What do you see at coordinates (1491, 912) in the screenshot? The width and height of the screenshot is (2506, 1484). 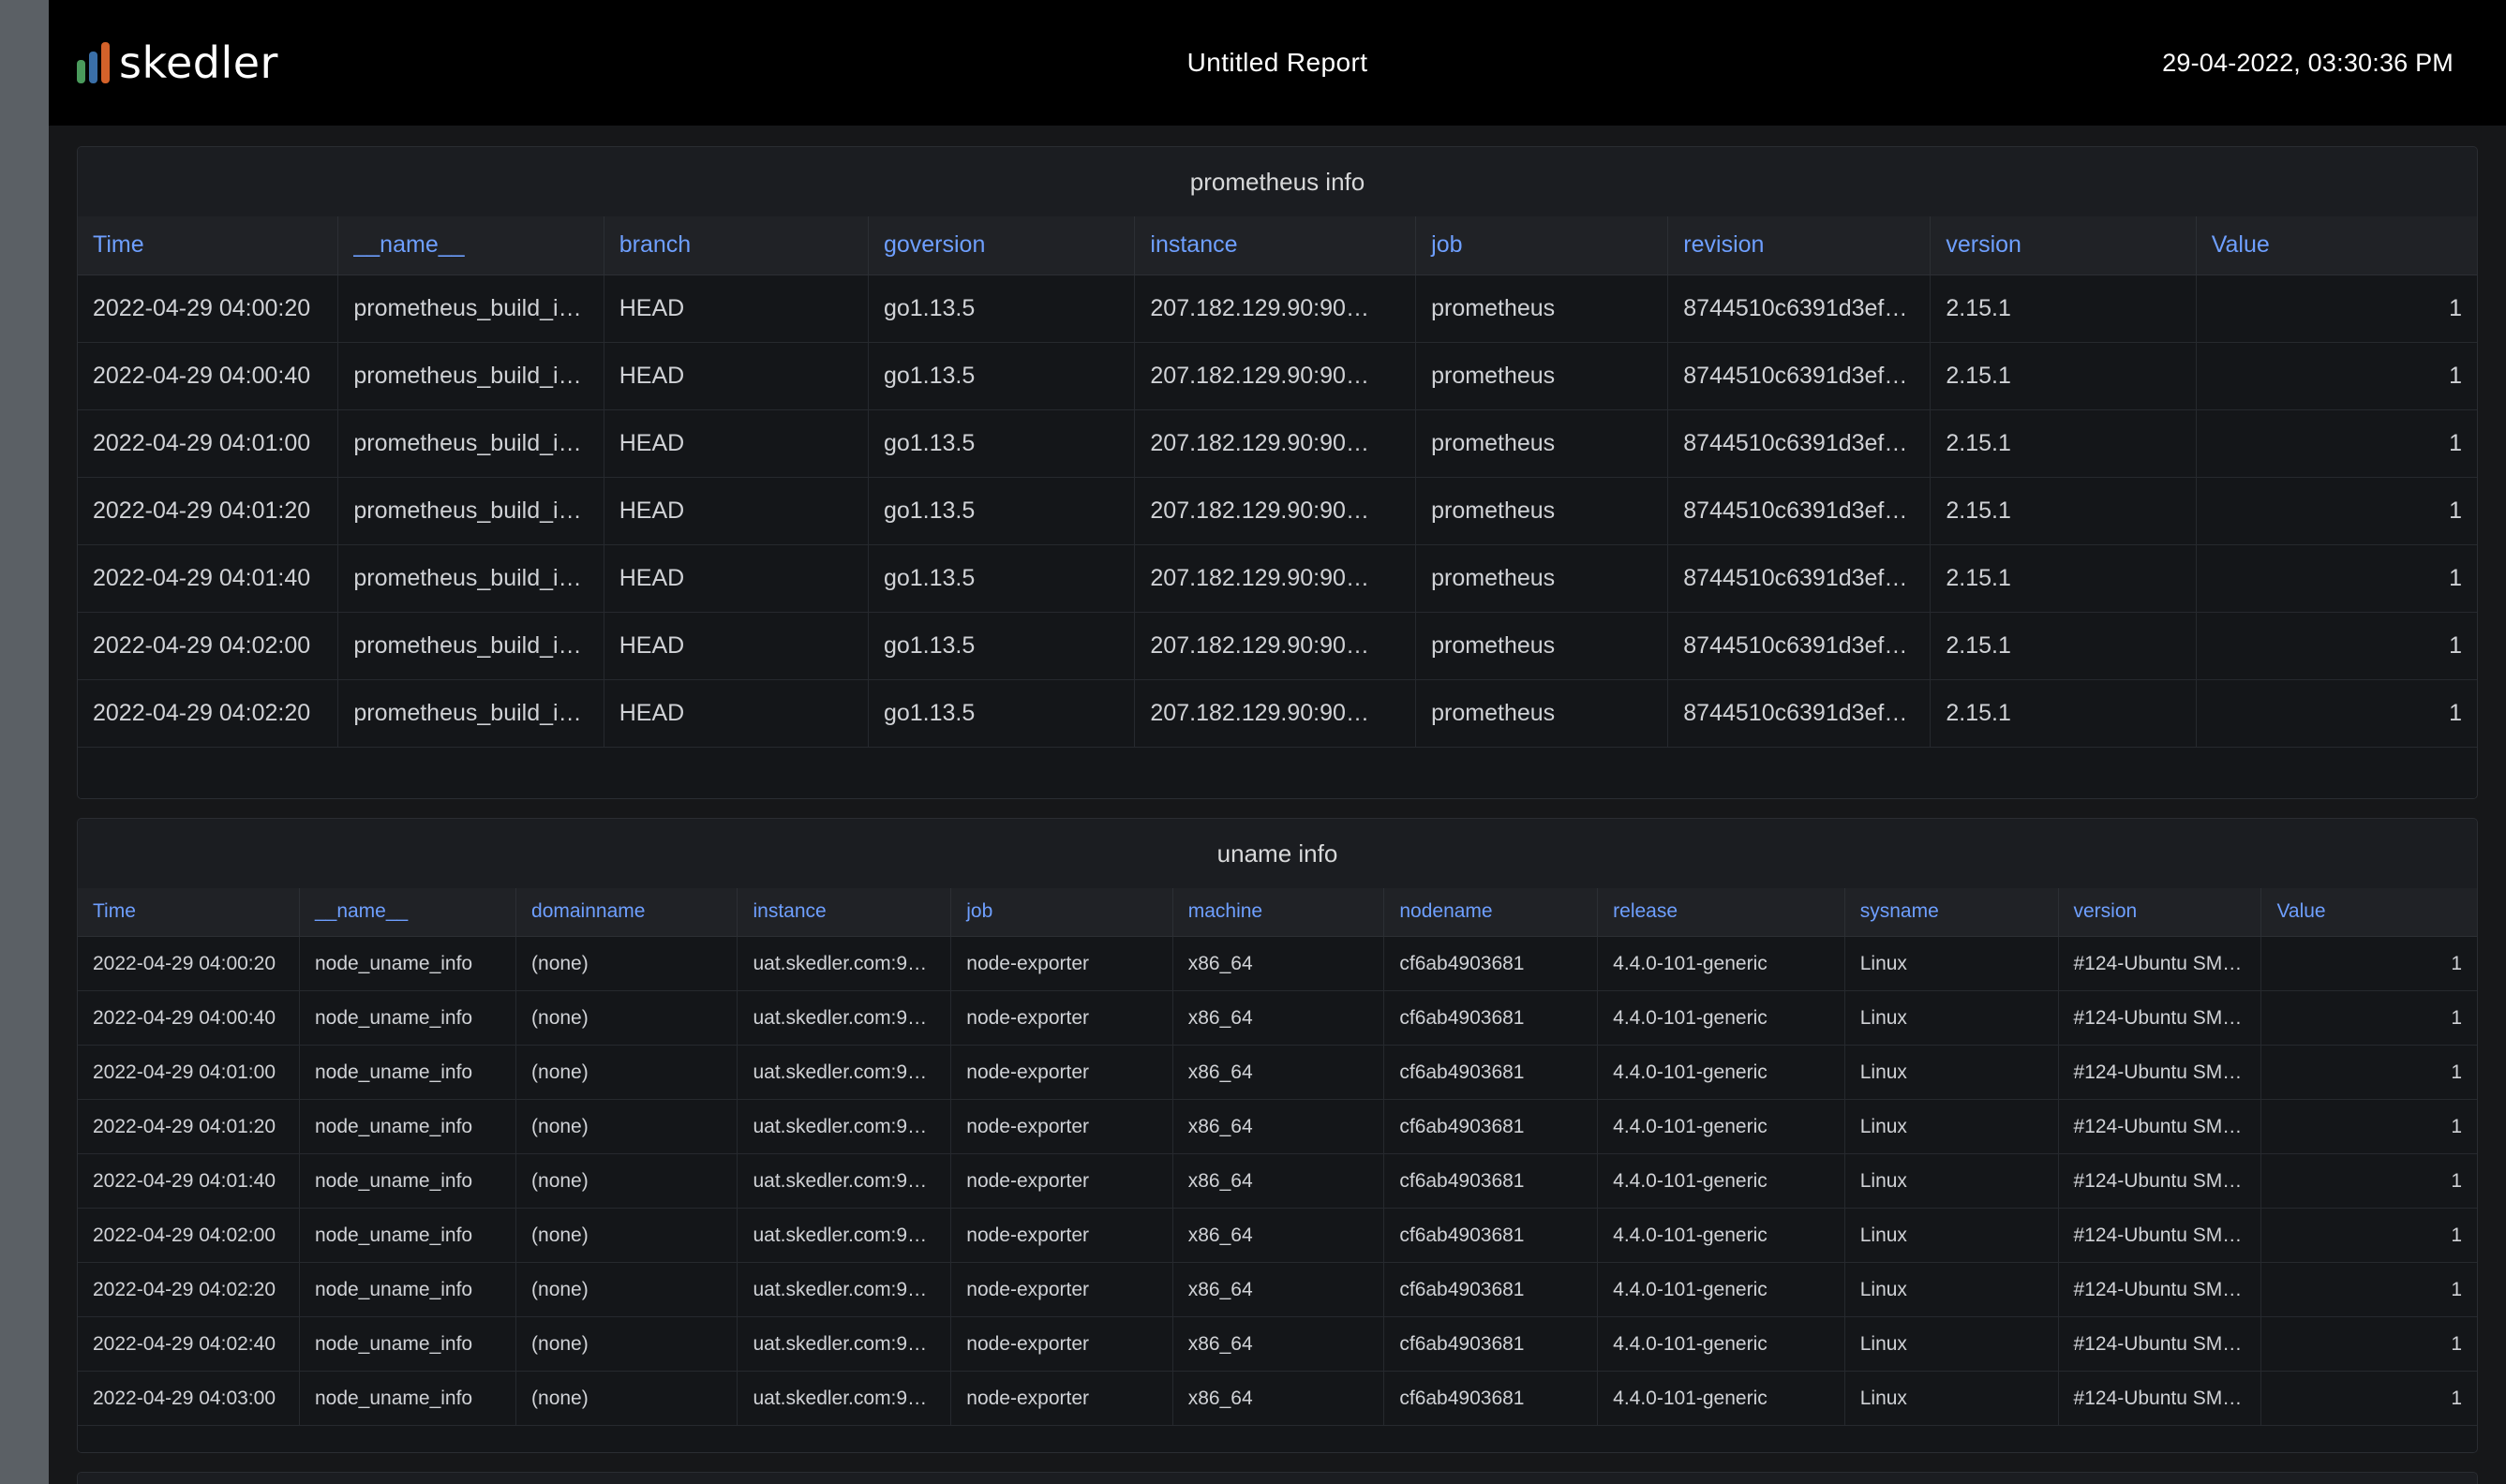 I see `column-header-nodename: nodename` at bounding box center [1491, 912].